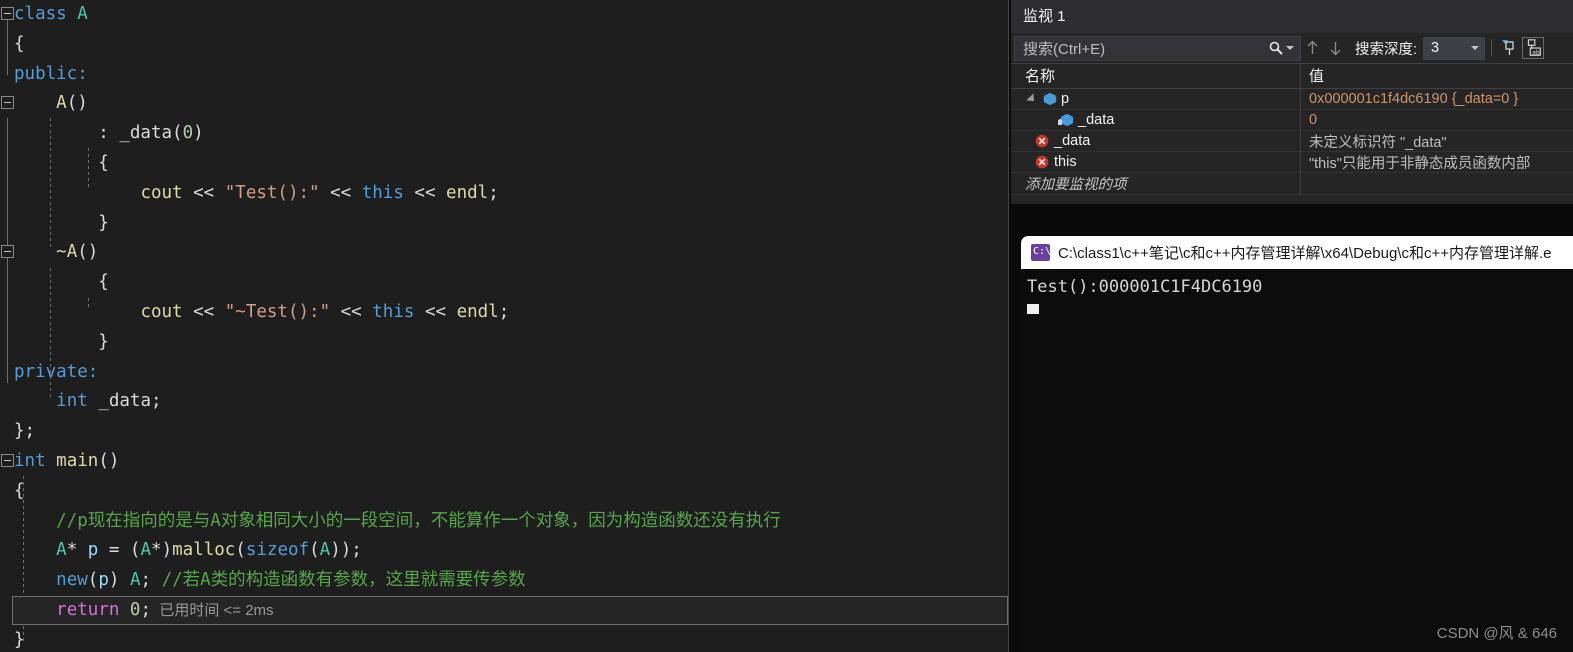 Image resolution: width=1573 pixels, height=652 pixels. What do you see at coordinates (51, 73) in the screenshot?
I see `code-text: public:` at bounding box center [51, 73].